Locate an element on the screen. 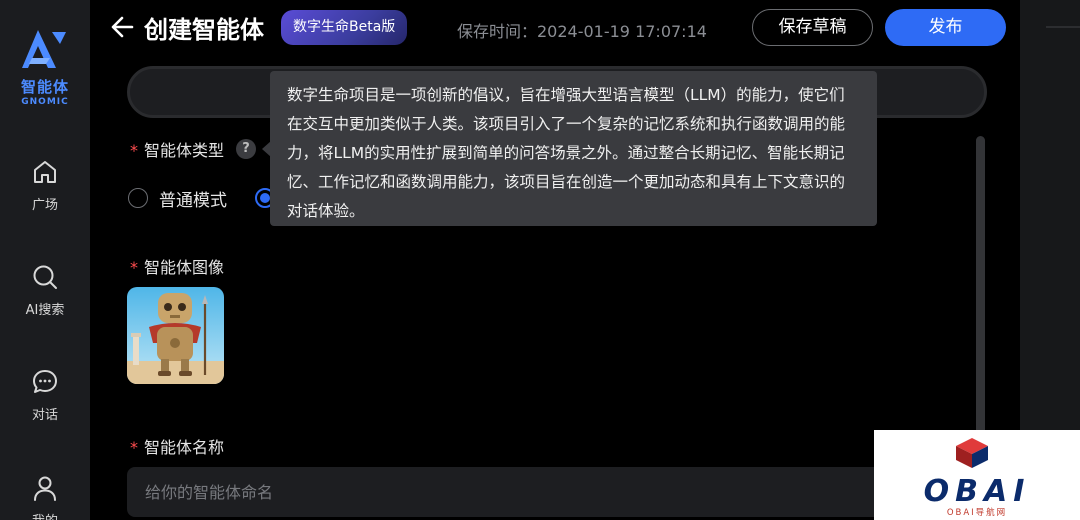 This screenshot has height=520, width=1080. nav-label: AI搜索 is located at coordinates (45, 310).